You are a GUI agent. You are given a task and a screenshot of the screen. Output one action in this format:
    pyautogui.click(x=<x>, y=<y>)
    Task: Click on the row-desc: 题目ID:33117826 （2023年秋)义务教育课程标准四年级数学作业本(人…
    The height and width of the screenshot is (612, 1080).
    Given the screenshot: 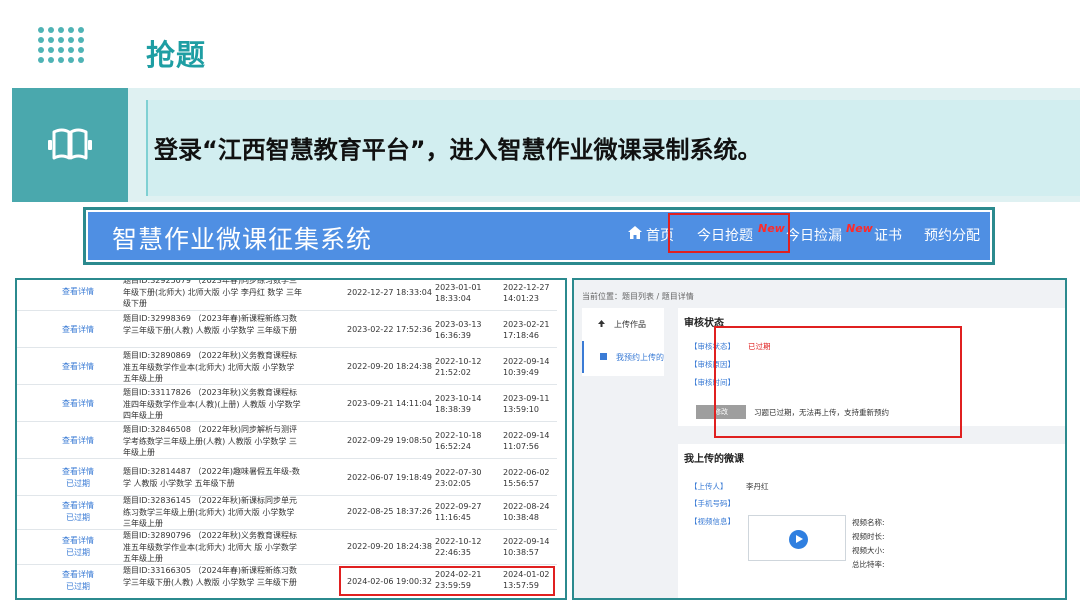 What is the action you would take?
    pyautogui.click(x=212, y=404)
    